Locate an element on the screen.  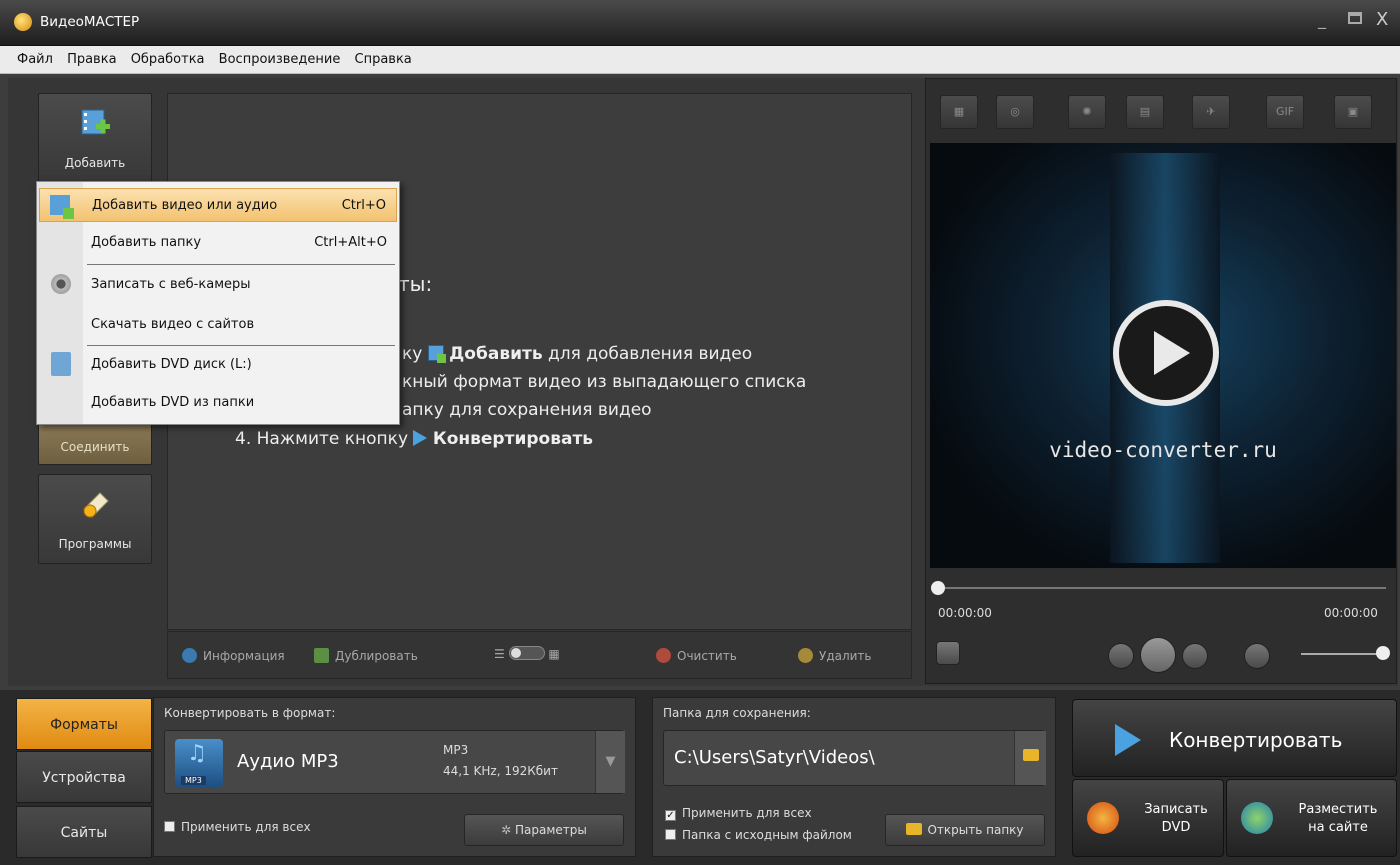
add-button-label: Добавить is located at coordinates (95, 163).